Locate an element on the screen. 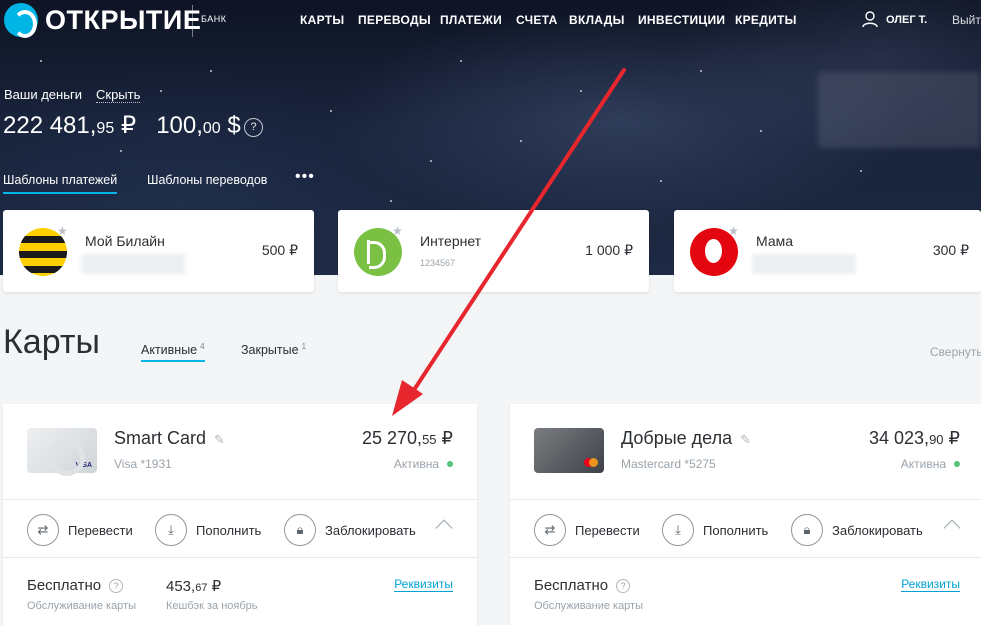  card-image is located at coordinates (569, 450).